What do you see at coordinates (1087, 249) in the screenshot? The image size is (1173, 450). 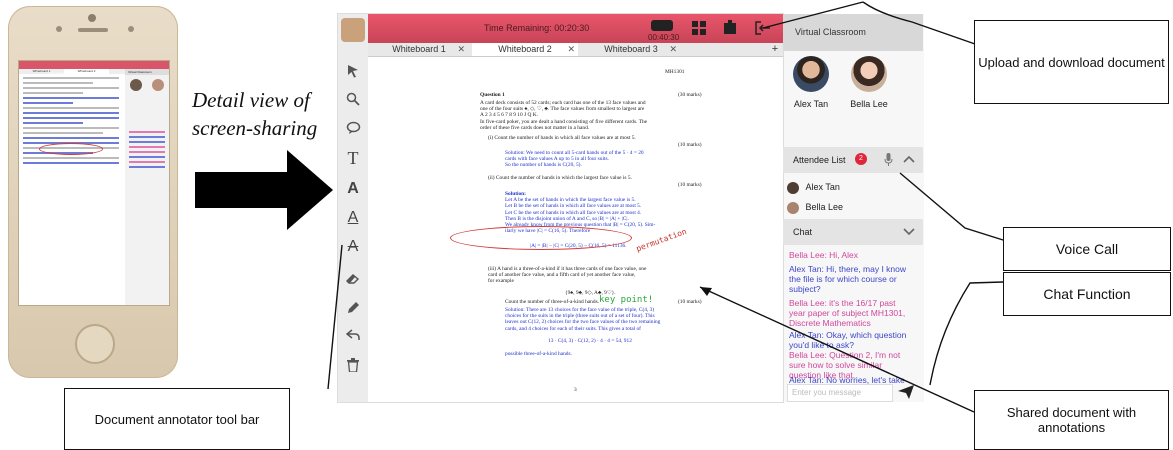 I see `callout-voice-call: Voice Call` at bounding box center [1087, 249].